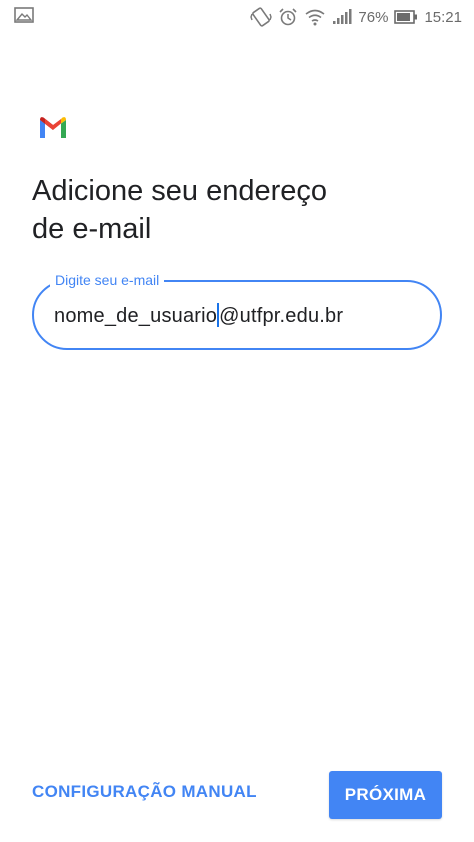 This screenshot has height=842, width=474. Describe the element at coordinates (315, 17) in the screenshot. I see `wifi-icon` at that location.